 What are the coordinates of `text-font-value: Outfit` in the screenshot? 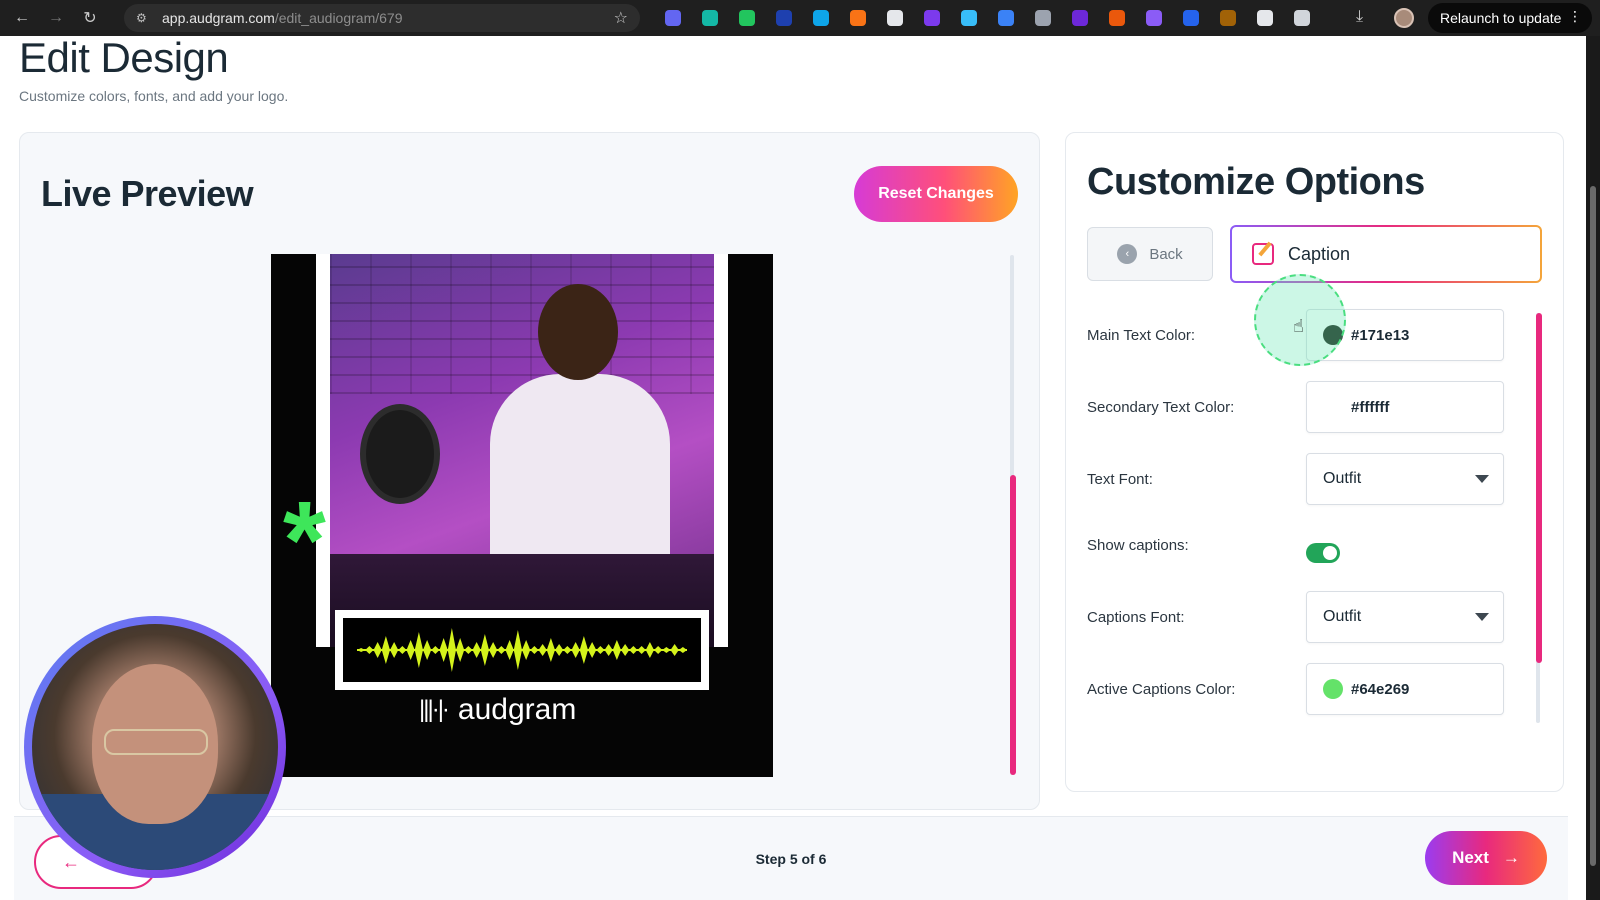 It's located at (1342, 478).